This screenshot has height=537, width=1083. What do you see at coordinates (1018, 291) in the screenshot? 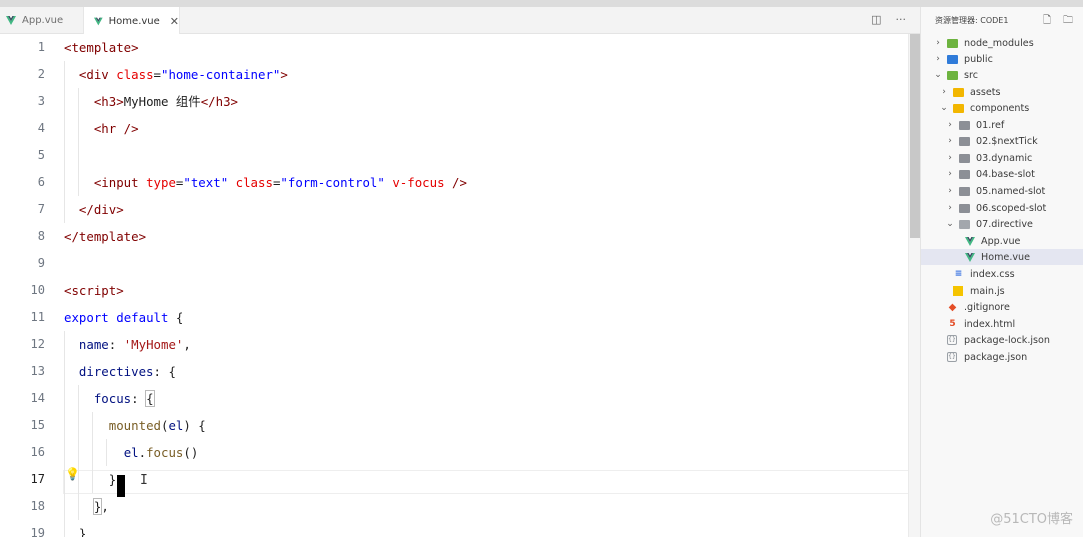
I see `tree-file-main-js: main.js` at bounding box center [1018, 291].